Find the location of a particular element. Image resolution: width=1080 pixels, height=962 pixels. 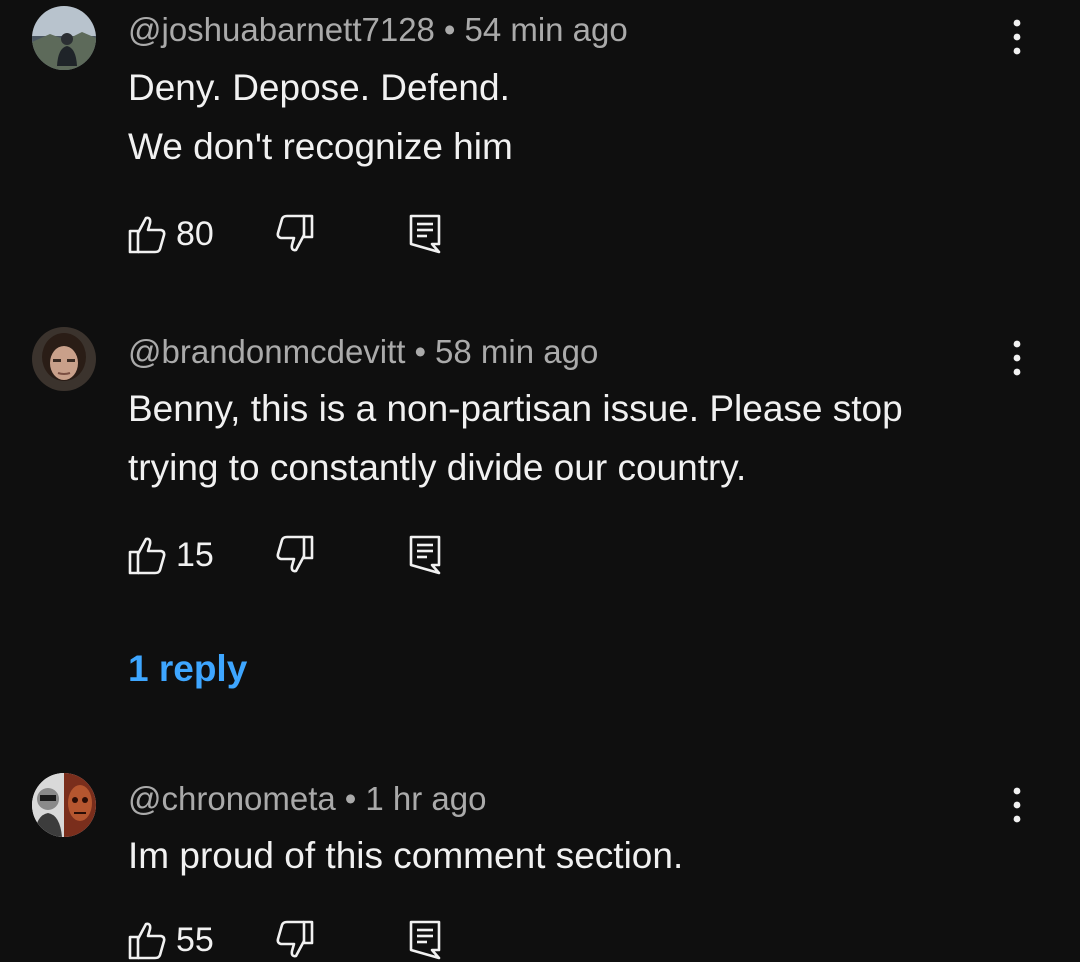

comment-time: 1 hr ago is located at coordinates (425, 798).